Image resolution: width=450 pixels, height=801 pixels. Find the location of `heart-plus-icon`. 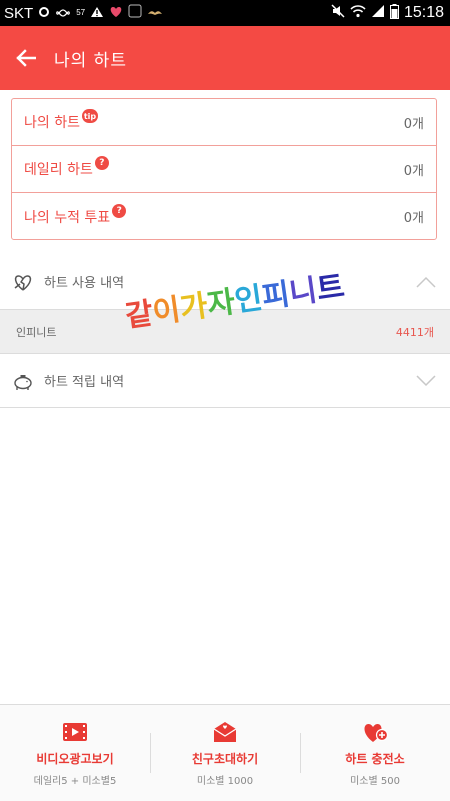

heart-plus-icon is located at coordinates (376, 732).